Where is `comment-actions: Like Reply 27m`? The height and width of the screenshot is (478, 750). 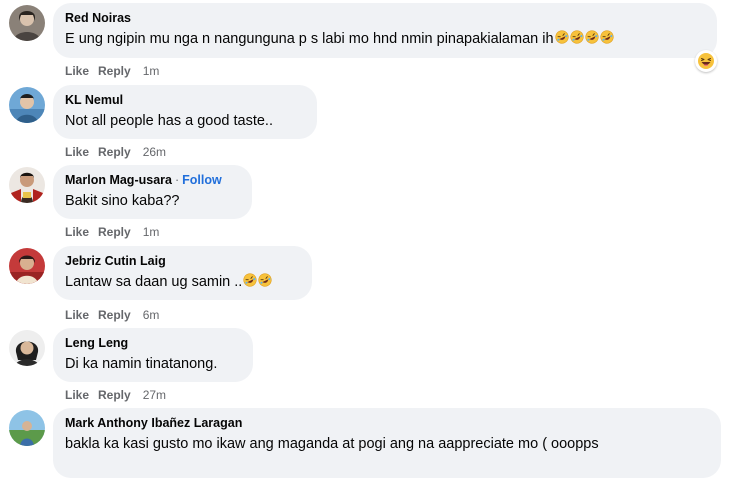 comment-actions: Like Reply 27m is located at coordinates (115, 395).